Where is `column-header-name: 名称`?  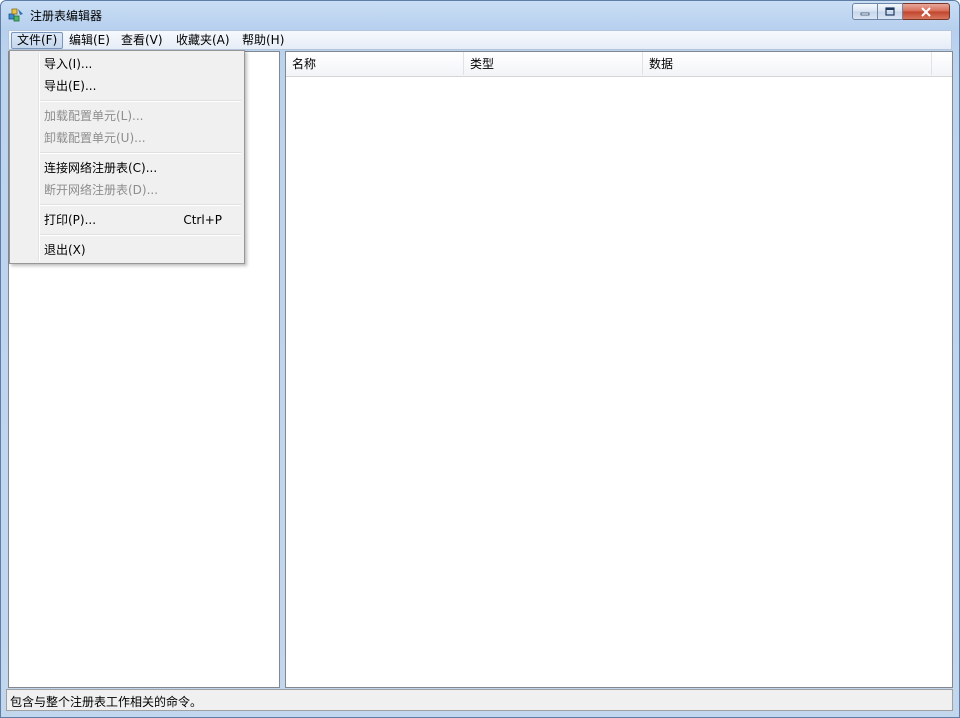 column-header-name: 名称 is located at coordinates (375, 63).